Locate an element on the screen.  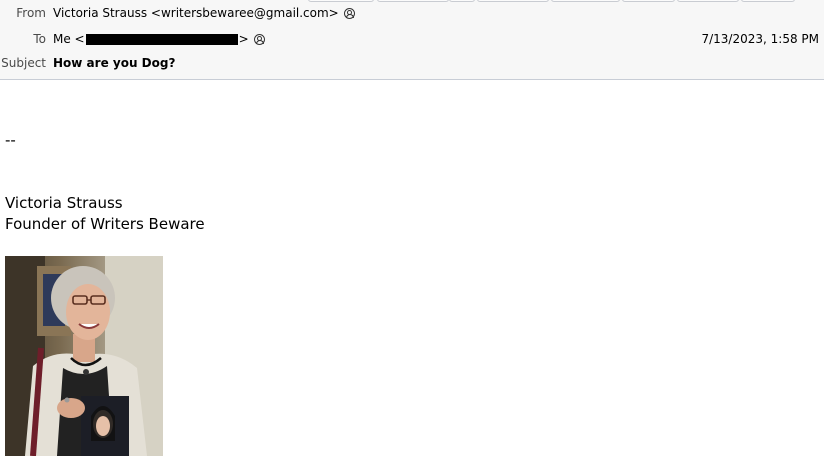
signature-photo is located at coordinates (84, 356).